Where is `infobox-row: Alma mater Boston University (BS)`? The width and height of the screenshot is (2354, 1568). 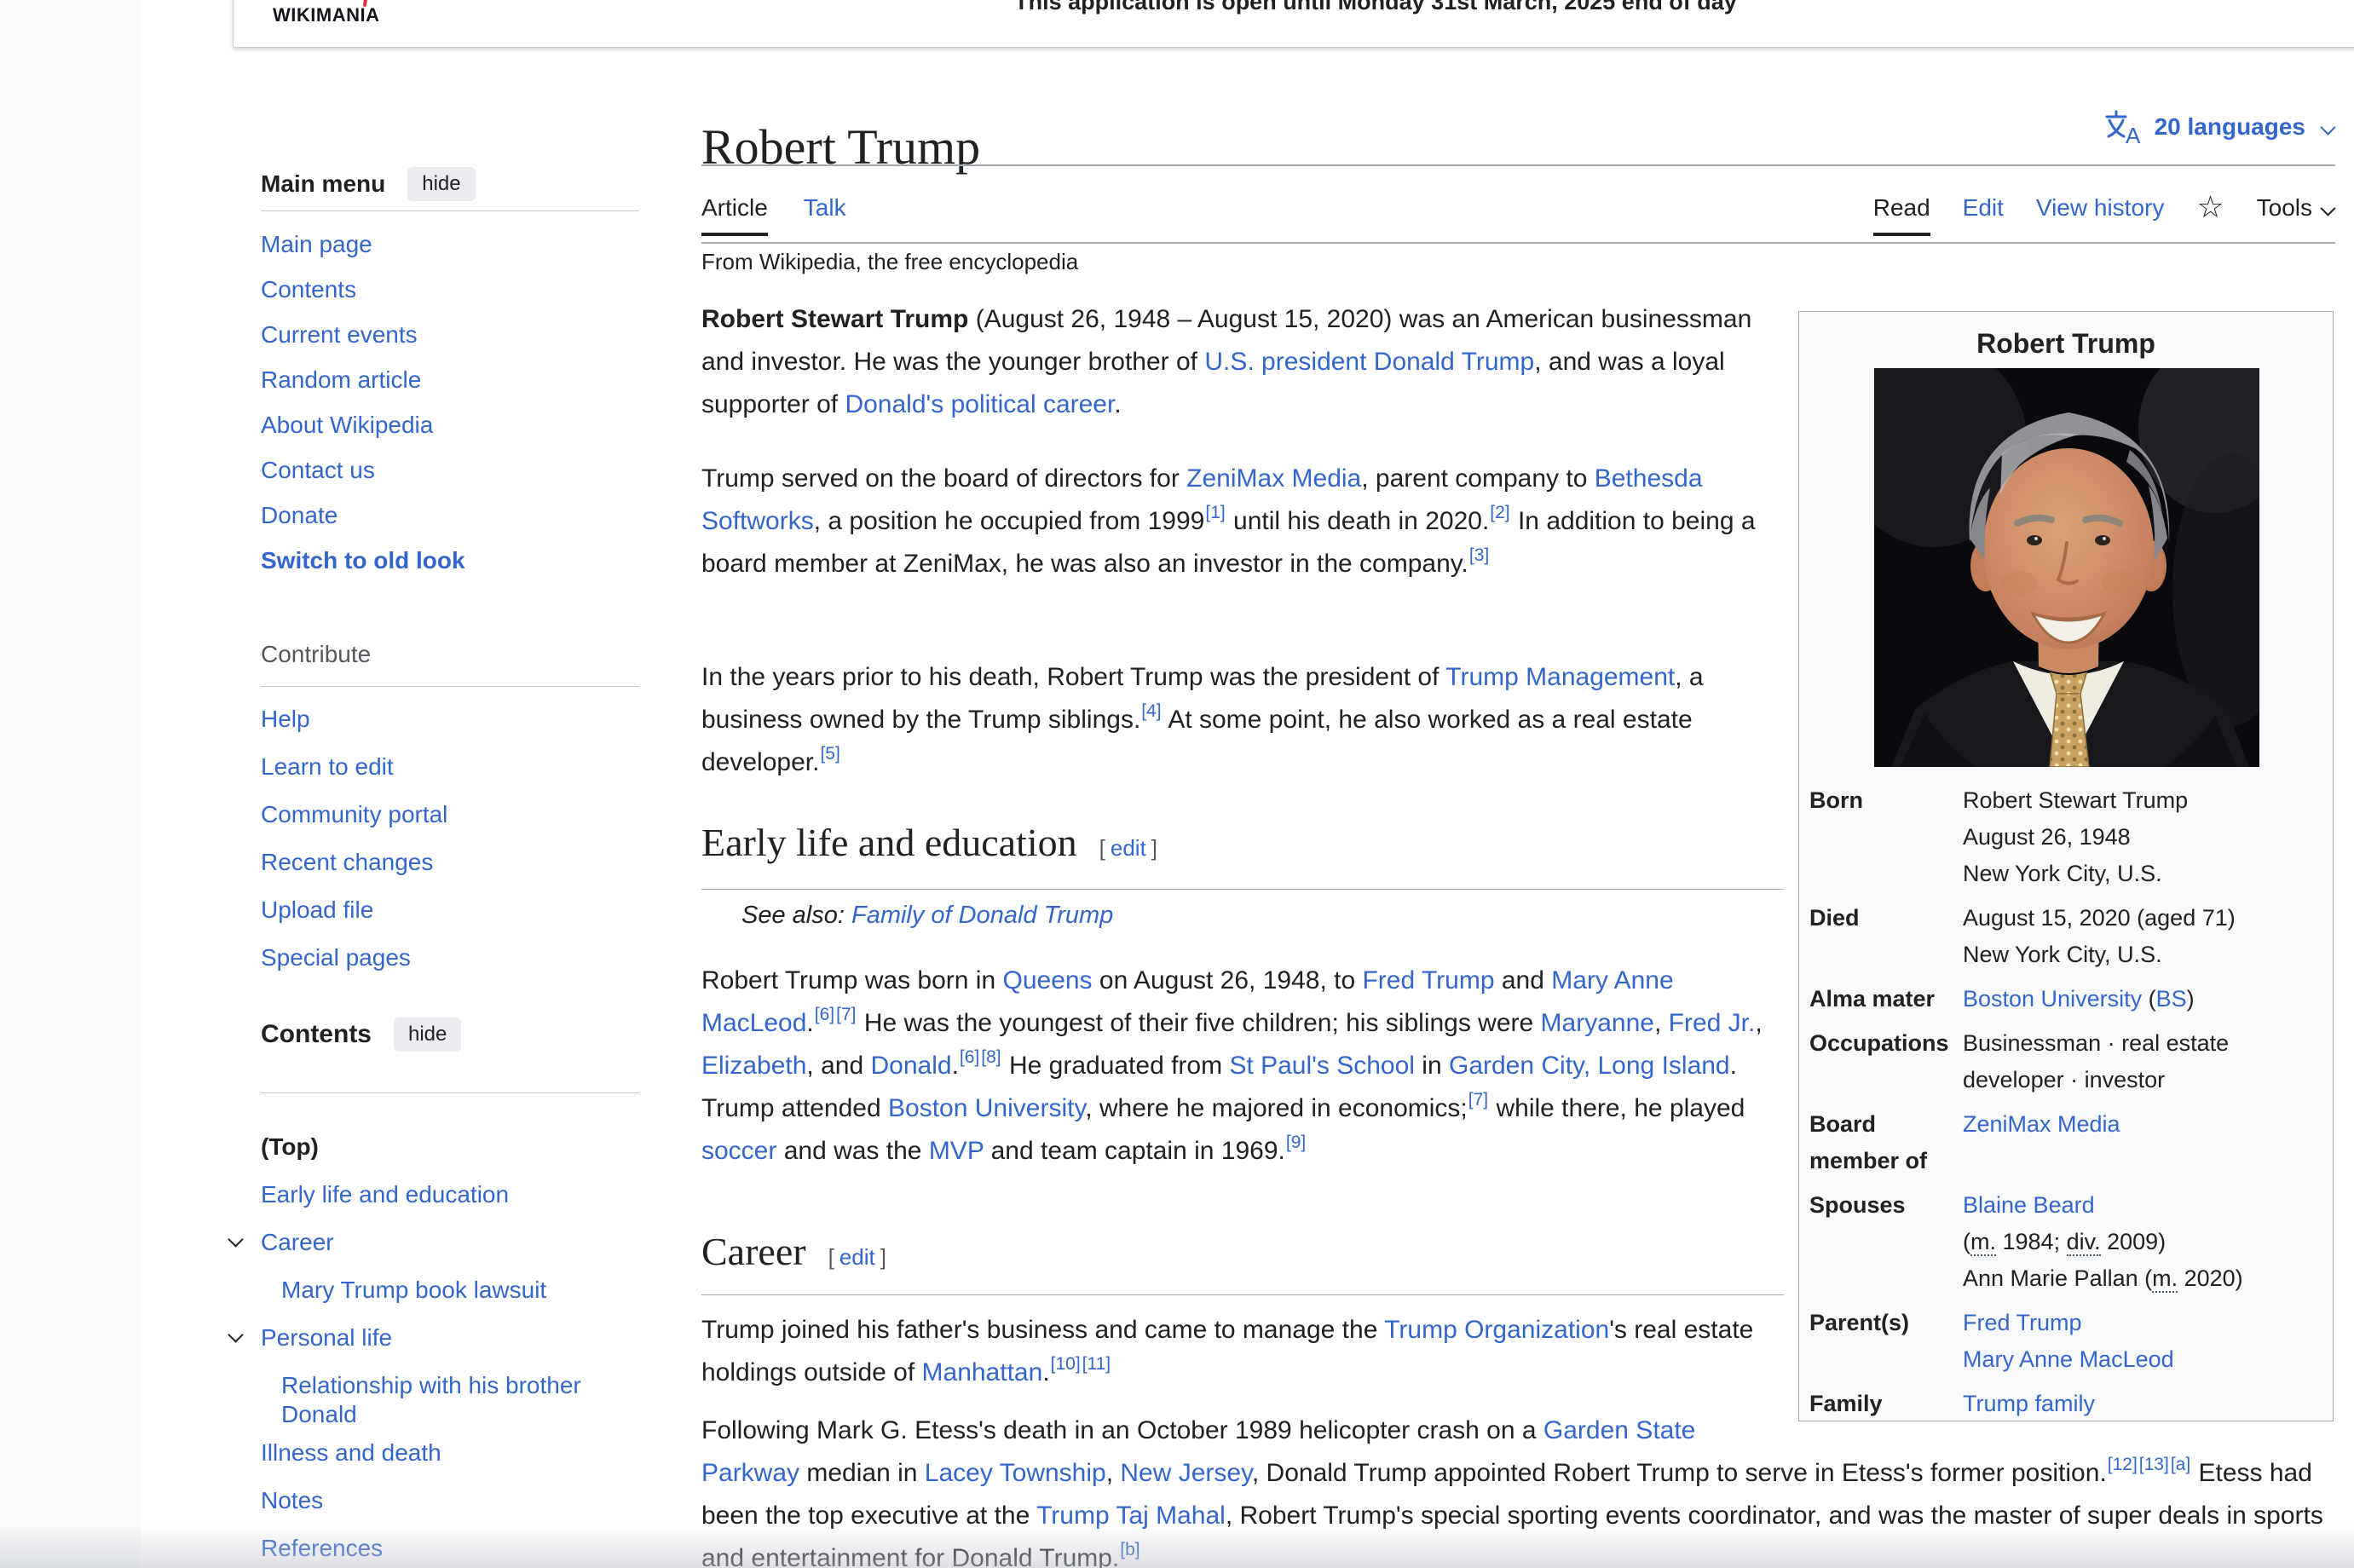 infobox-row: Alma mater Boston University (BS) is located at coordinates (2066, 1003).